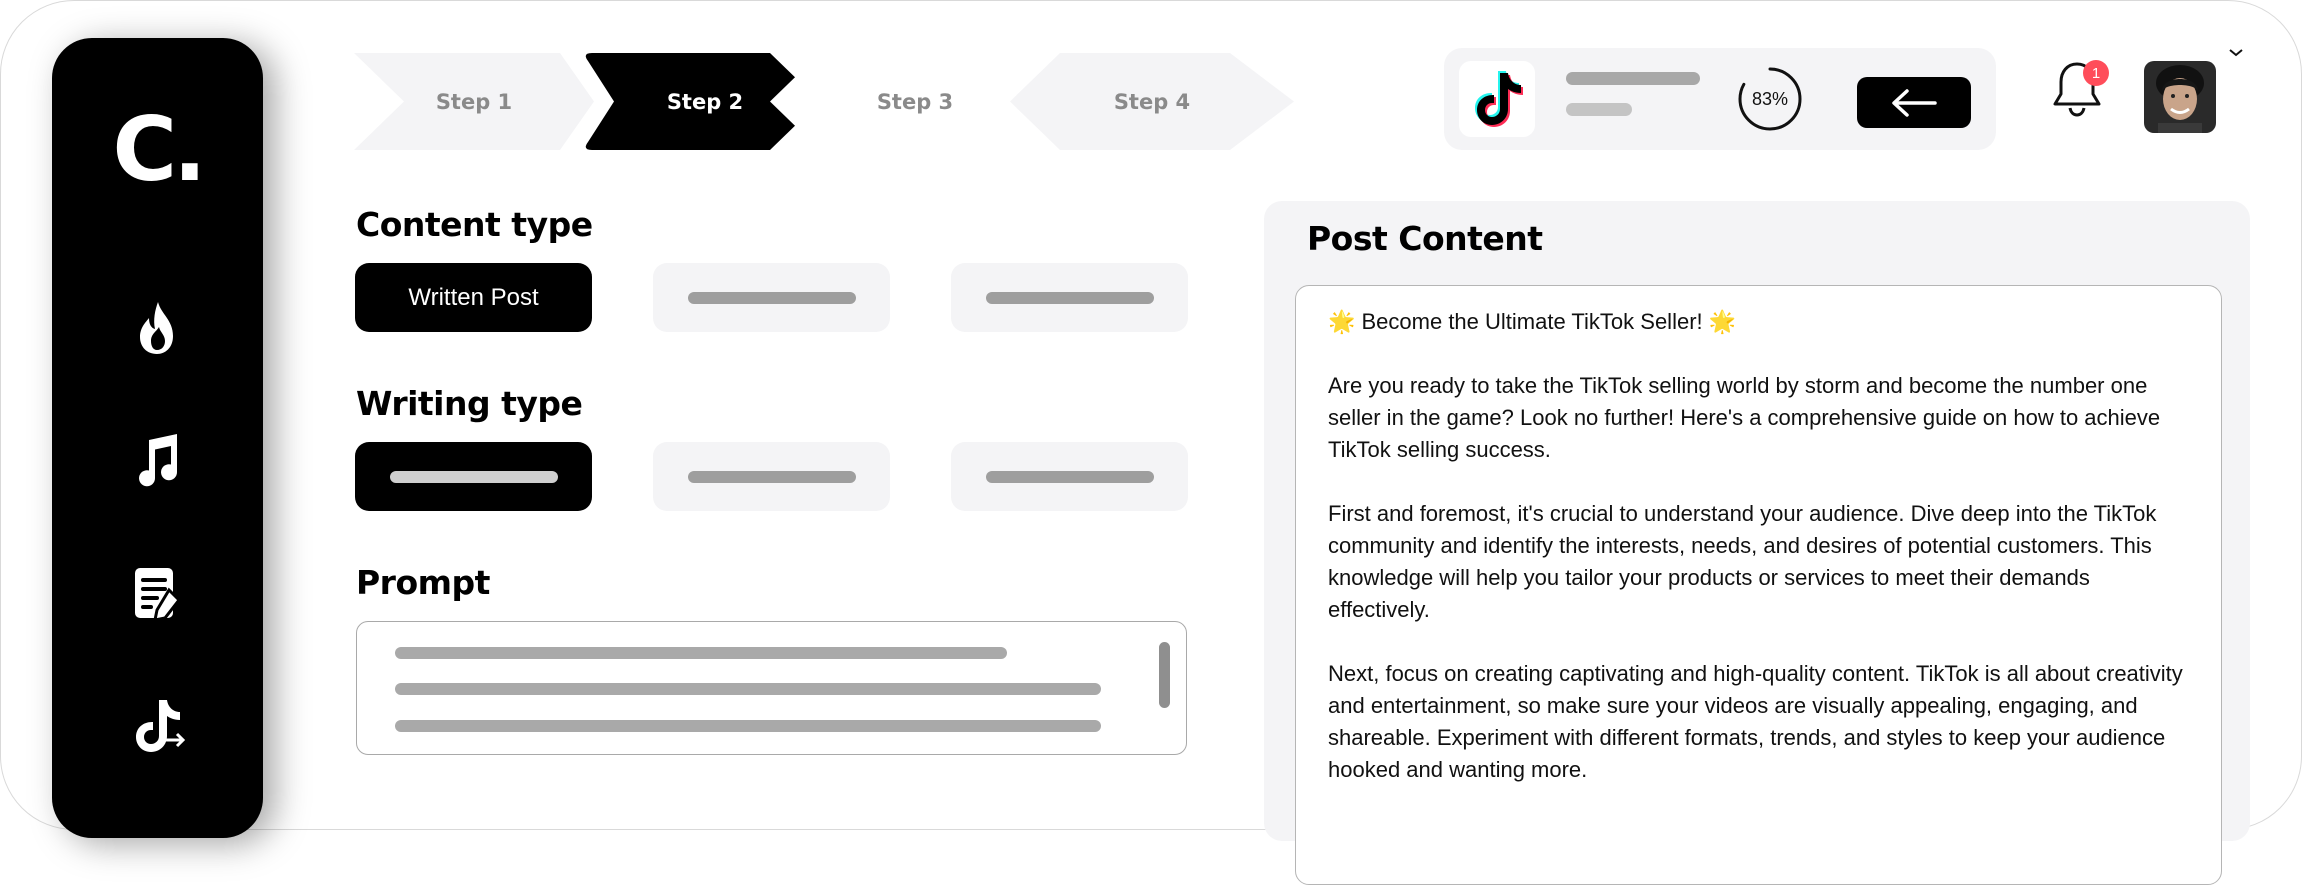 The image size is (2304, 885). What do you see at coordinates (705, 101) in the screenshot?
I see `step-2-label: Step 2` at bounding box center [705, 101].